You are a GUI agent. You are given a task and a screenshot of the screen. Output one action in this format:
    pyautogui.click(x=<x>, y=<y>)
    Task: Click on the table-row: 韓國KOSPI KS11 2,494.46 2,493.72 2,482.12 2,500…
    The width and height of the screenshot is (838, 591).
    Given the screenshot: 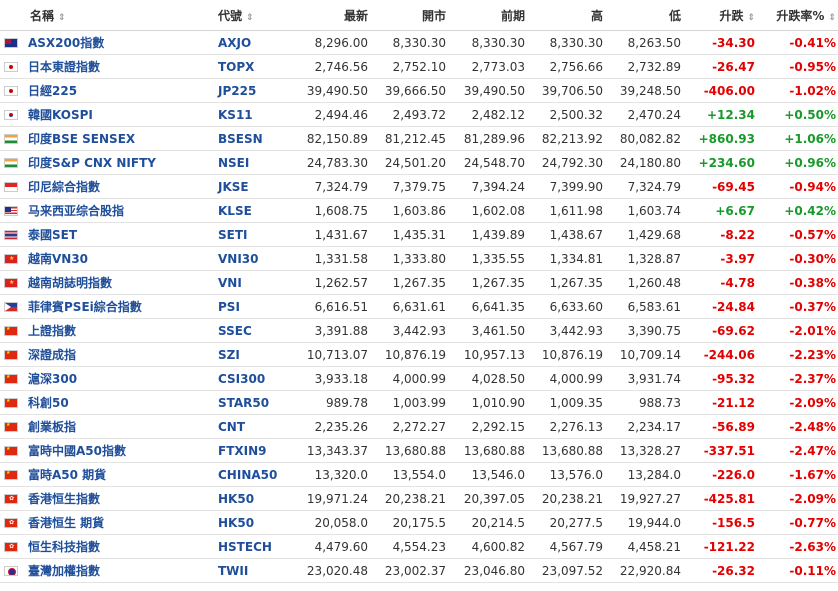 What is the action you would take?
    pyautogui.click(x=419, y=114)
    